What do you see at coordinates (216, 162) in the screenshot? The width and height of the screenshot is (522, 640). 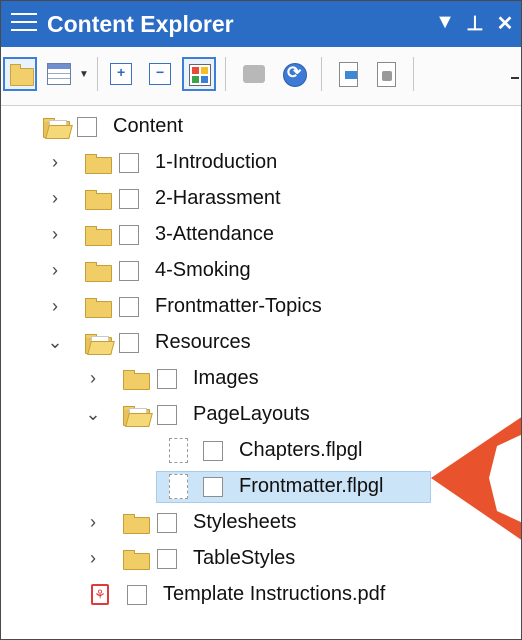 I see `tree-item-label: 1-Introduction` at bounding box center [216, 162].